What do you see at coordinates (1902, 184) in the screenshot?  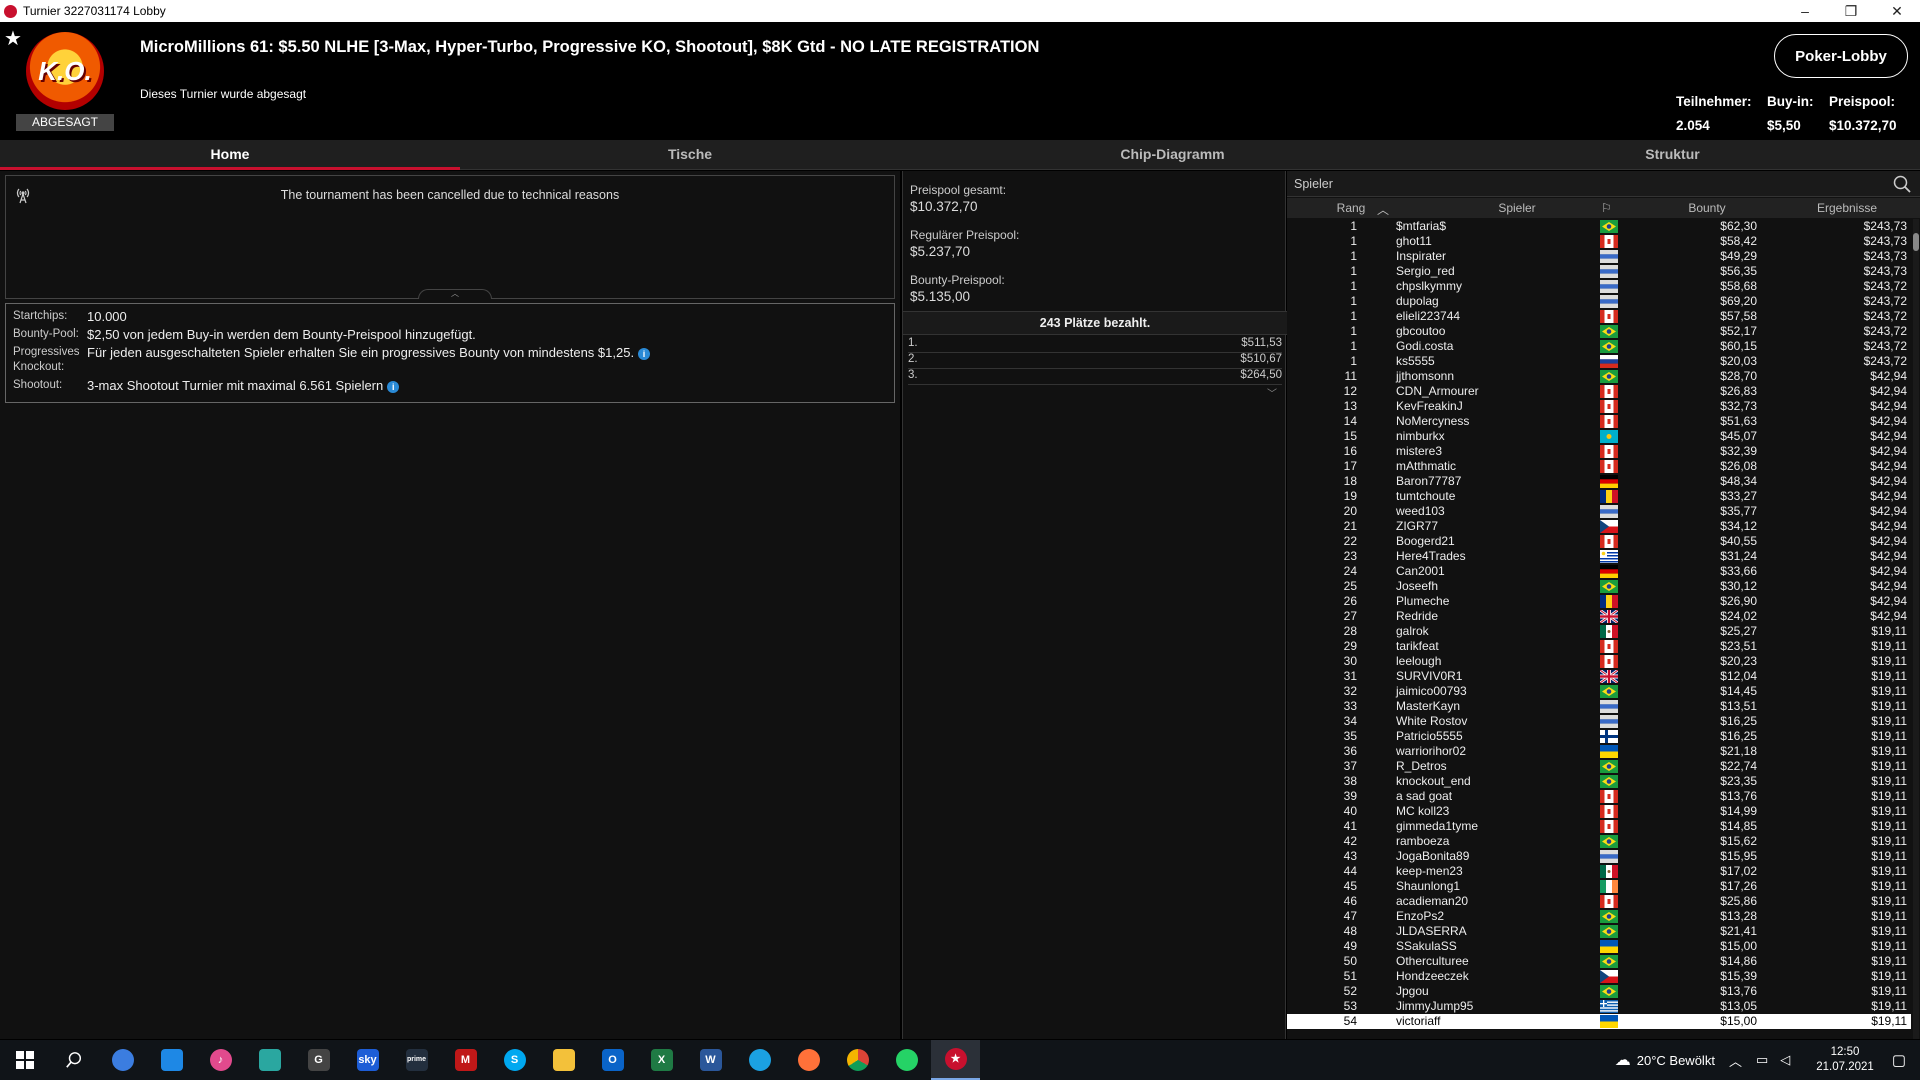 I see `search-icon` at bounding box center [1902, 184].